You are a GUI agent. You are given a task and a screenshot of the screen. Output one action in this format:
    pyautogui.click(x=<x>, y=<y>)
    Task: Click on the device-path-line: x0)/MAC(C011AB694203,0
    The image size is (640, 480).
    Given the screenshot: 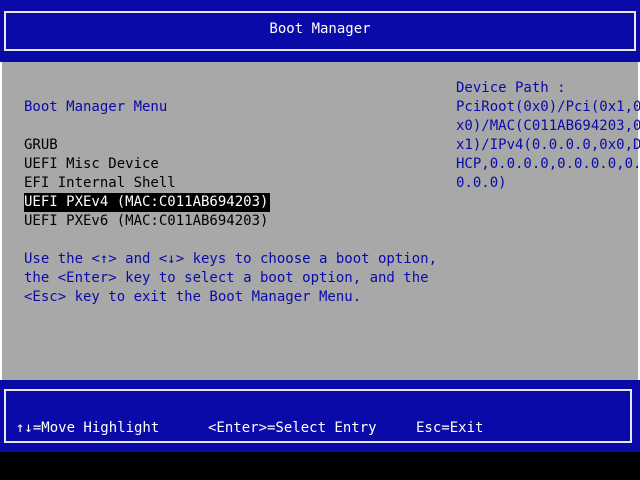 What is the action you would take?
    pyautogui.click(x=548, y=126)
    